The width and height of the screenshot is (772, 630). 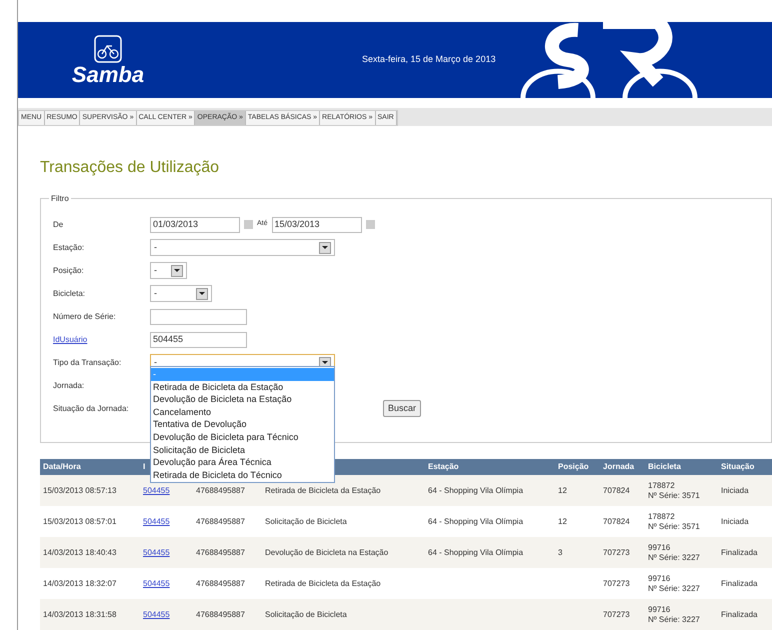 I want to click on dropdown-option: Devolução para Área Técnica, so click(x=242, y=462).